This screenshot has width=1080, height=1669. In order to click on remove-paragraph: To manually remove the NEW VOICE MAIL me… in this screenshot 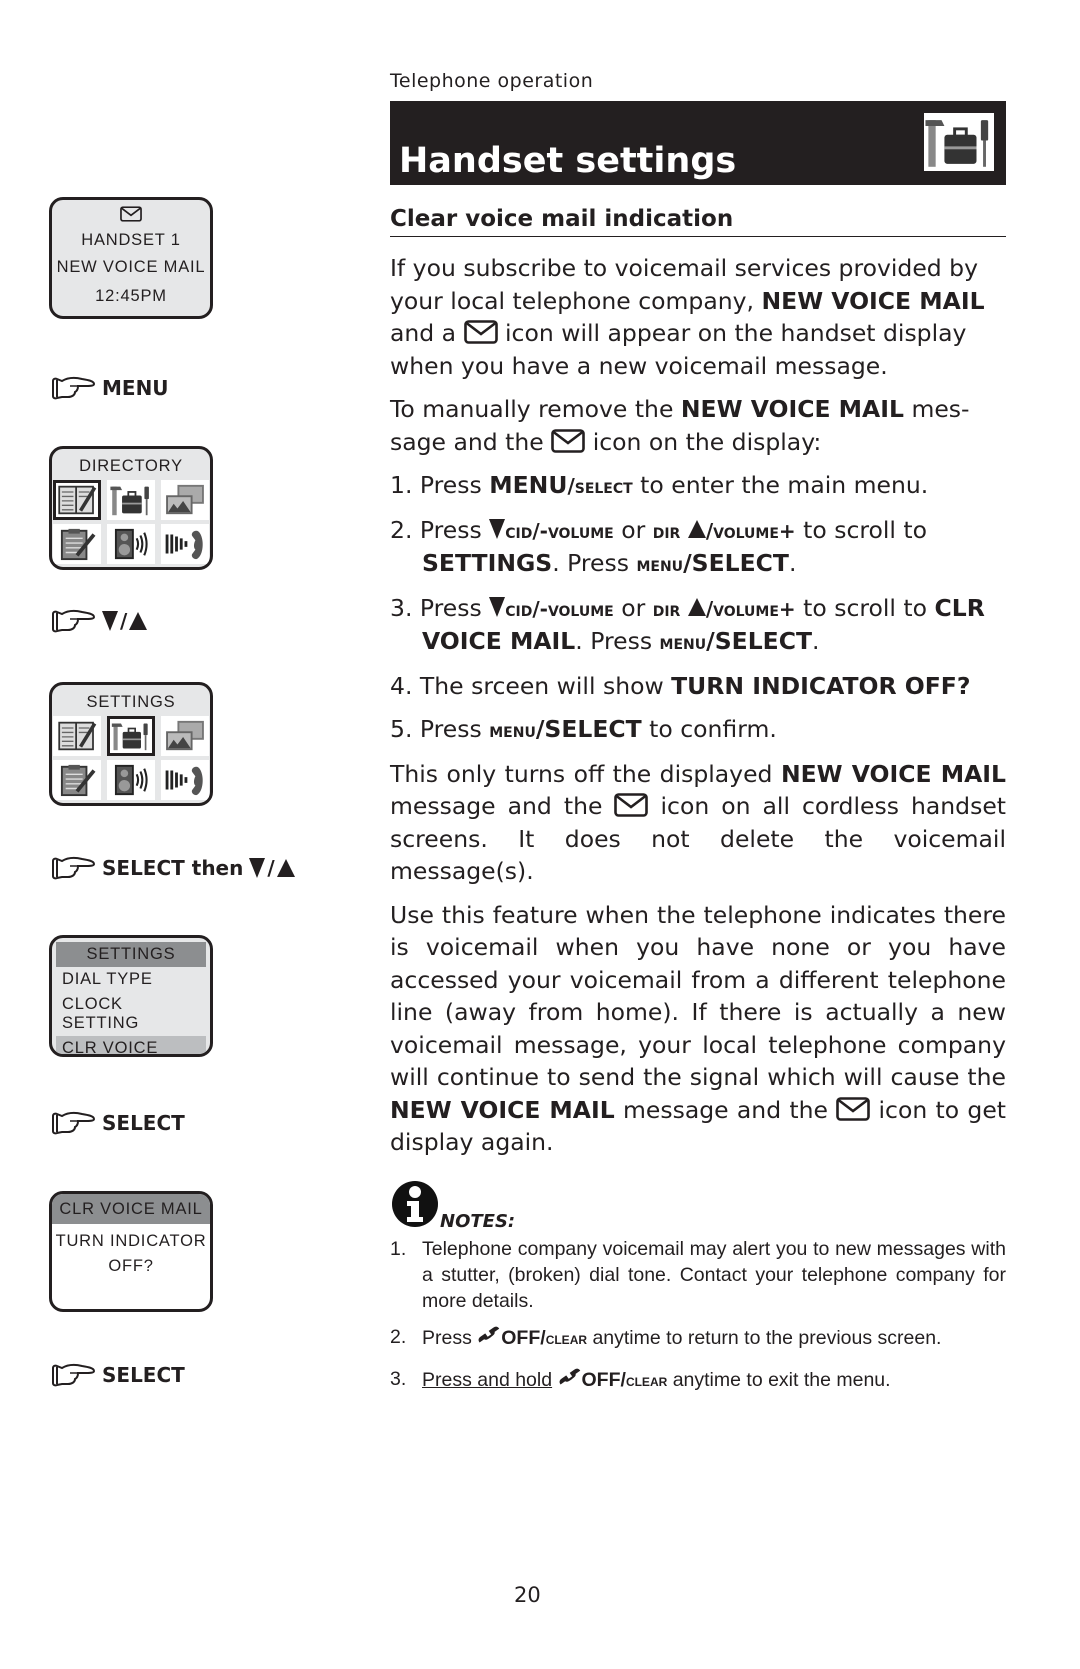, I will do `click(698, 425)`.